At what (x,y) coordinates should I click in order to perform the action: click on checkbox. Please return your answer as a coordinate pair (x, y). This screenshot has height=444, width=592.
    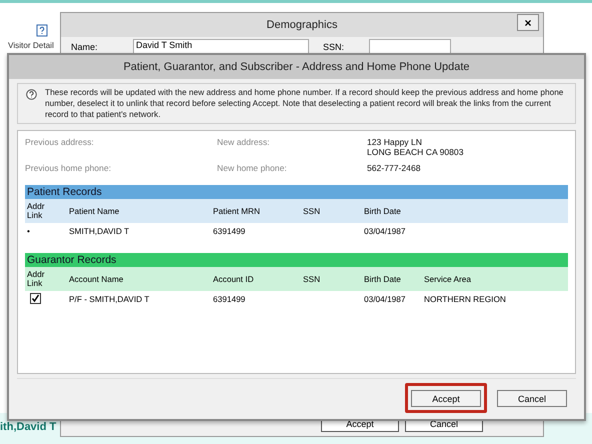
    Looking at the image, I should click on (35, 298).